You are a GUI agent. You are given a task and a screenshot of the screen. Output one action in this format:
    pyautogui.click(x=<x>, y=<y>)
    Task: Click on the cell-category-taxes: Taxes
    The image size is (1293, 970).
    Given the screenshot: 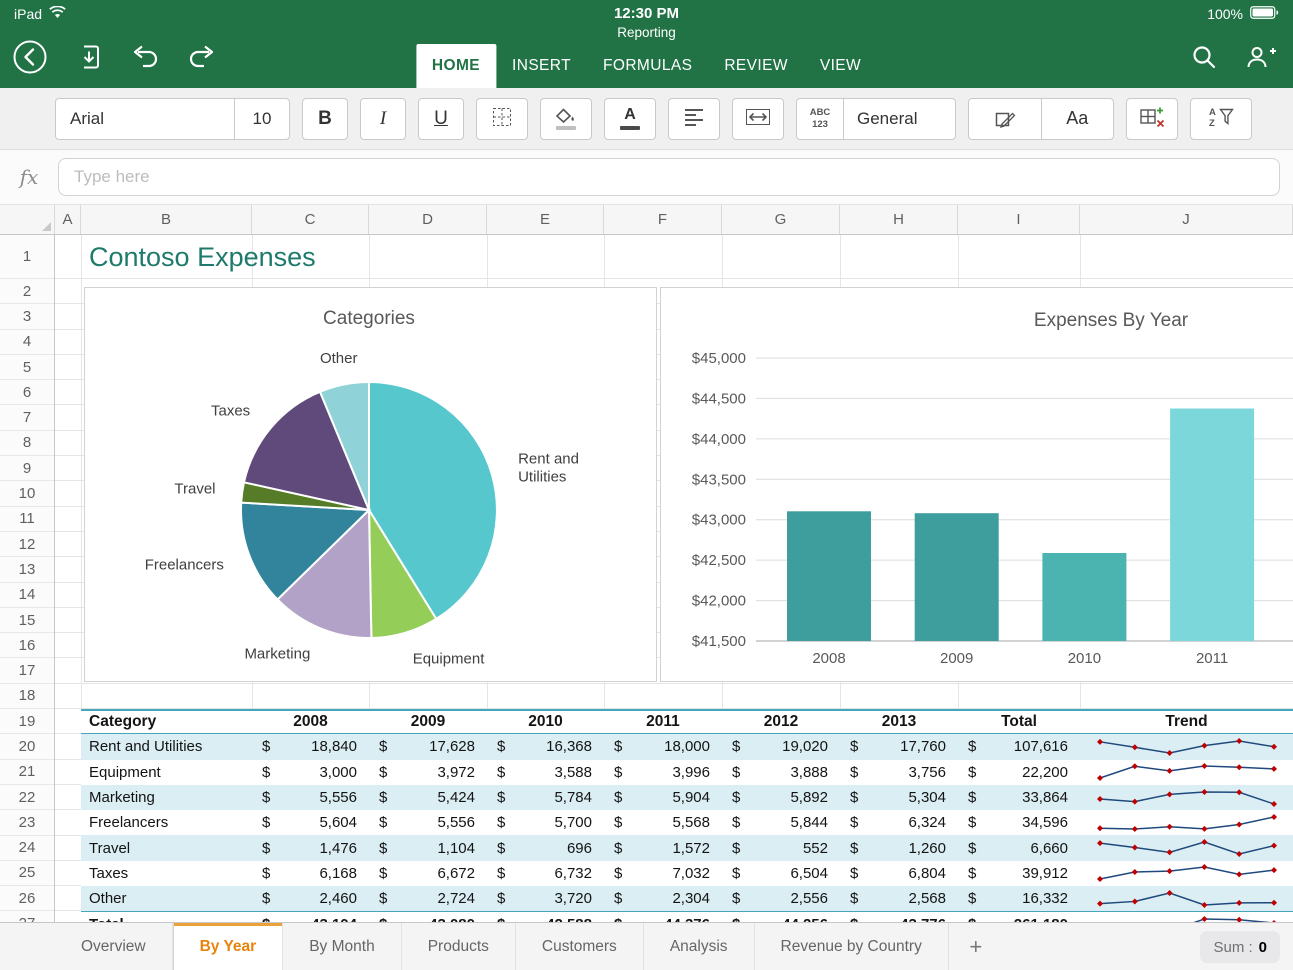 What is the action you would take?
    pyautogui.click(x=166, y=873)
    